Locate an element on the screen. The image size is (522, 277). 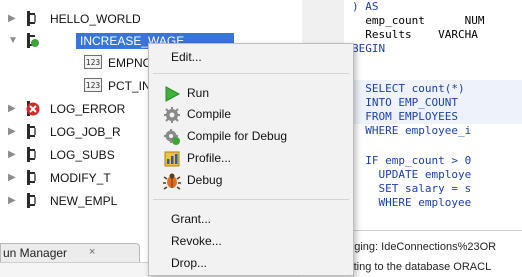
procedure-error-icon is located at coordinates (33, 108).